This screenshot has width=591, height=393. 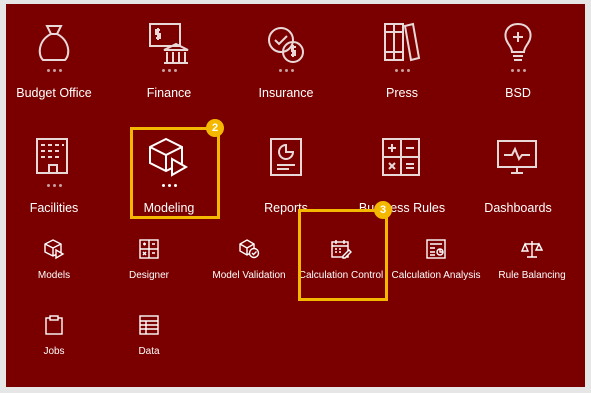 What do you see at coordinates (383, 210) in the screenshot?
I see `callout-badge-3: 3` at bounding box center [383, 210].